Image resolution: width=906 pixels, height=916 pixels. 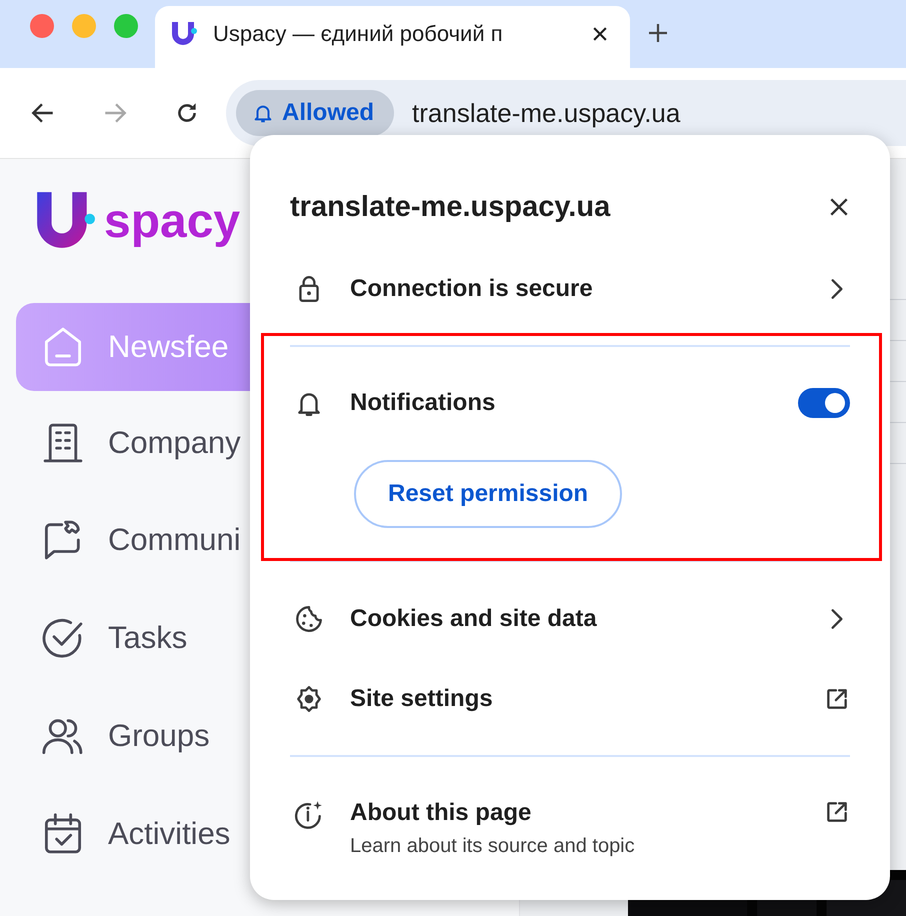 What do you see at coordinates (422, 699) in the screenshot?
I see `row-label: Site settings` at bounding box center [422, 699].